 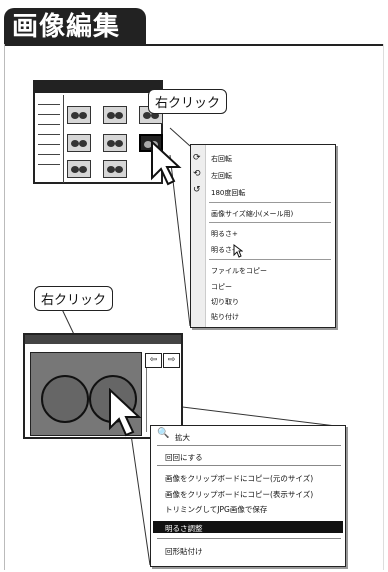 What do you see at coordinates (239, 271) in the screenshot?
I see `menu-item-copy-file: ファイルをコピー` at bounding box center [239, 271].